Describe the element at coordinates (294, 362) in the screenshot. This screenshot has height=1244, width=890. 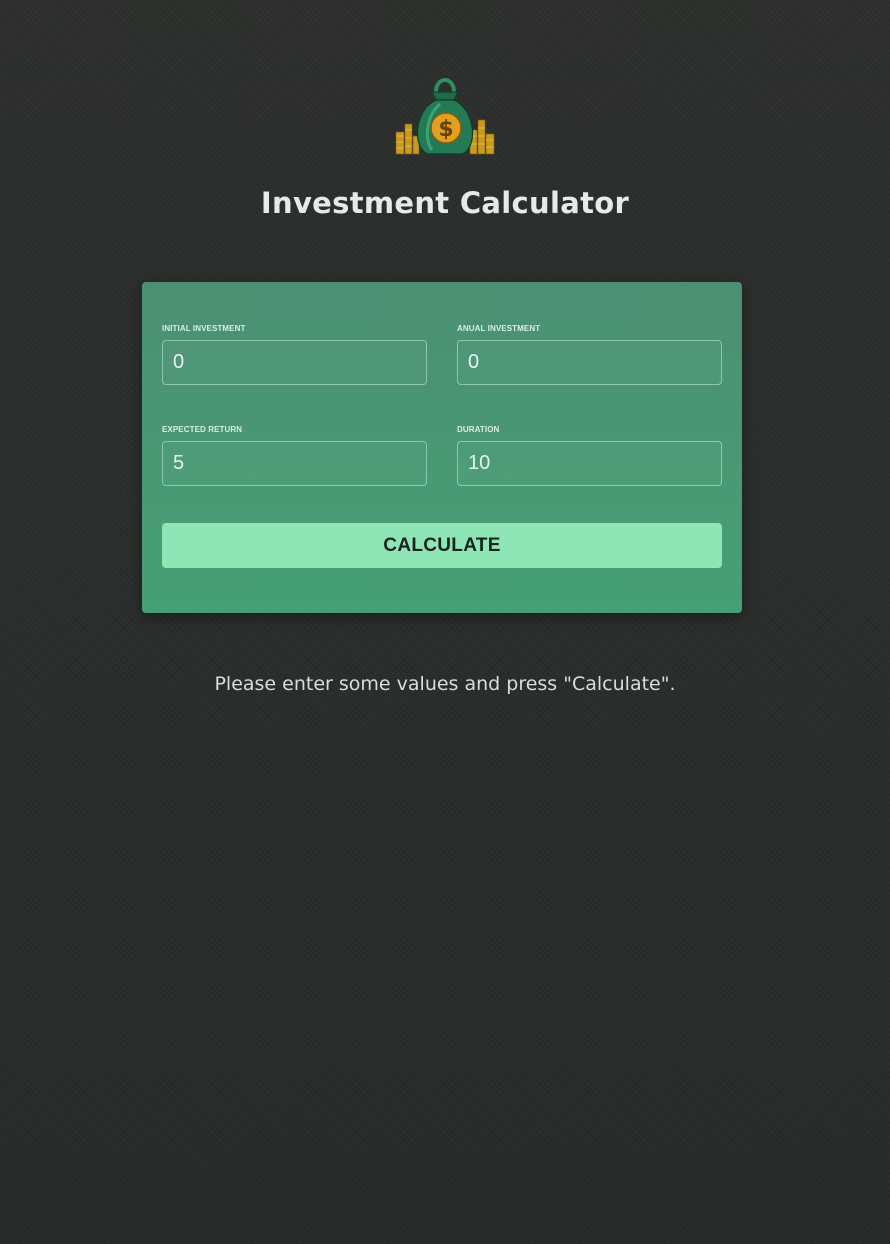
I see `initial-investment-input` at that location.